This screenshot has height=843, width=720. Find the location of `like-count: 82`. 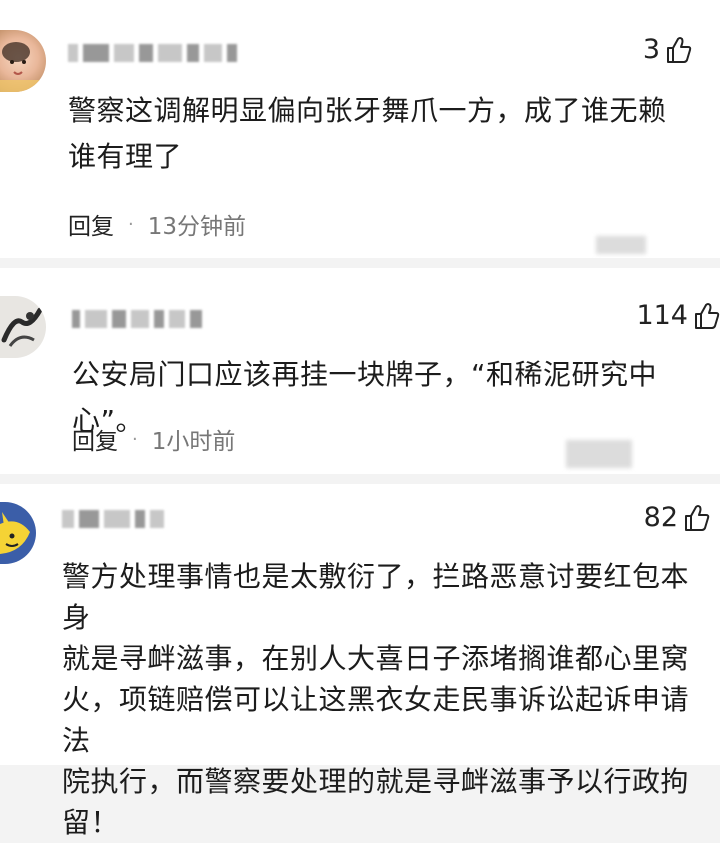

like-count: 82 is located at coordinates (660, 517).